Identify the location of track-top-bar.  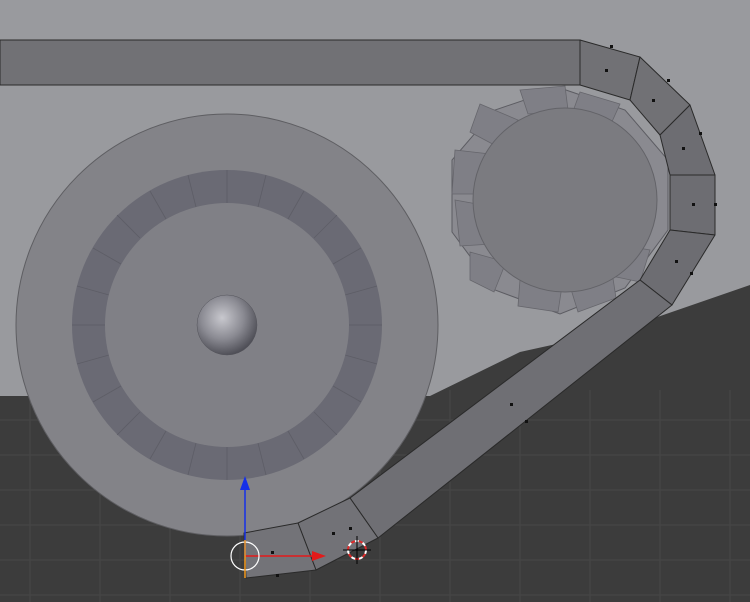
(290, 62).